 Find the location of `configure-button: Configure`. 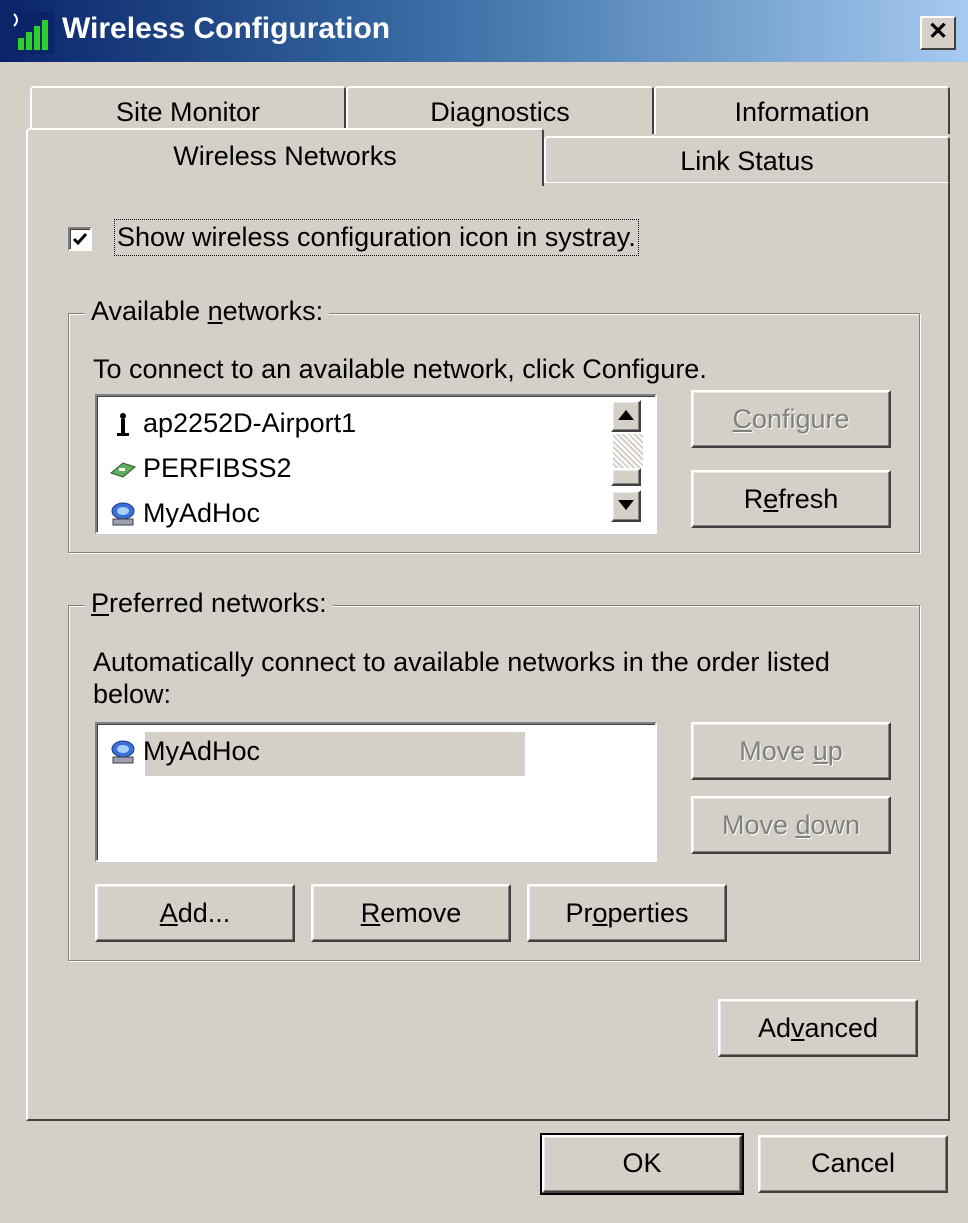

configure-button: Configure is located at coordinates (791, 419).